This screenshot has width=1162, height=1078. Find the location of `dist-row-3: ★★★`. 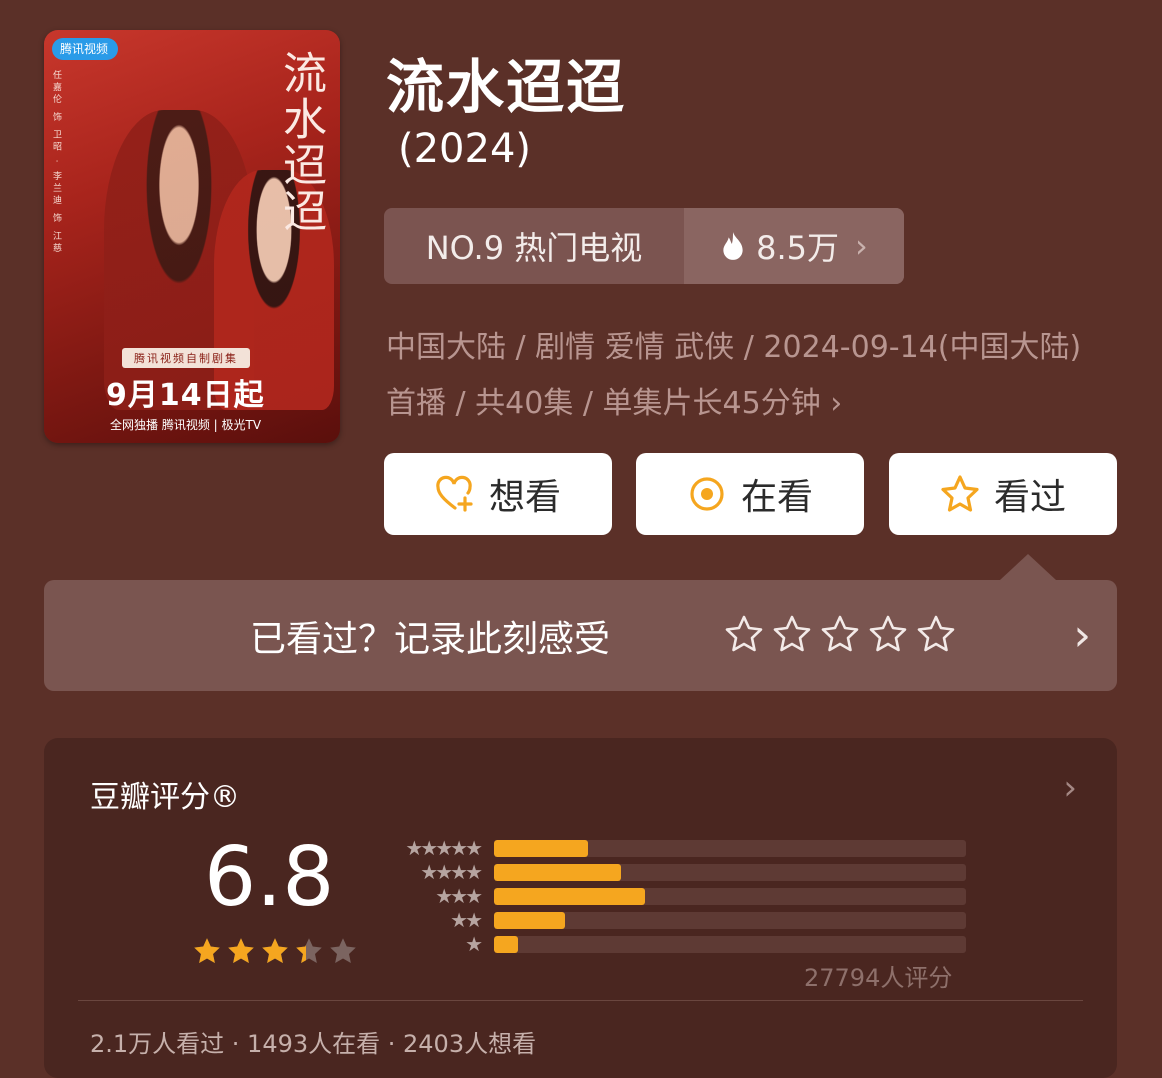

dist-row-3: ★★★ is located at coordinates (671, 896).